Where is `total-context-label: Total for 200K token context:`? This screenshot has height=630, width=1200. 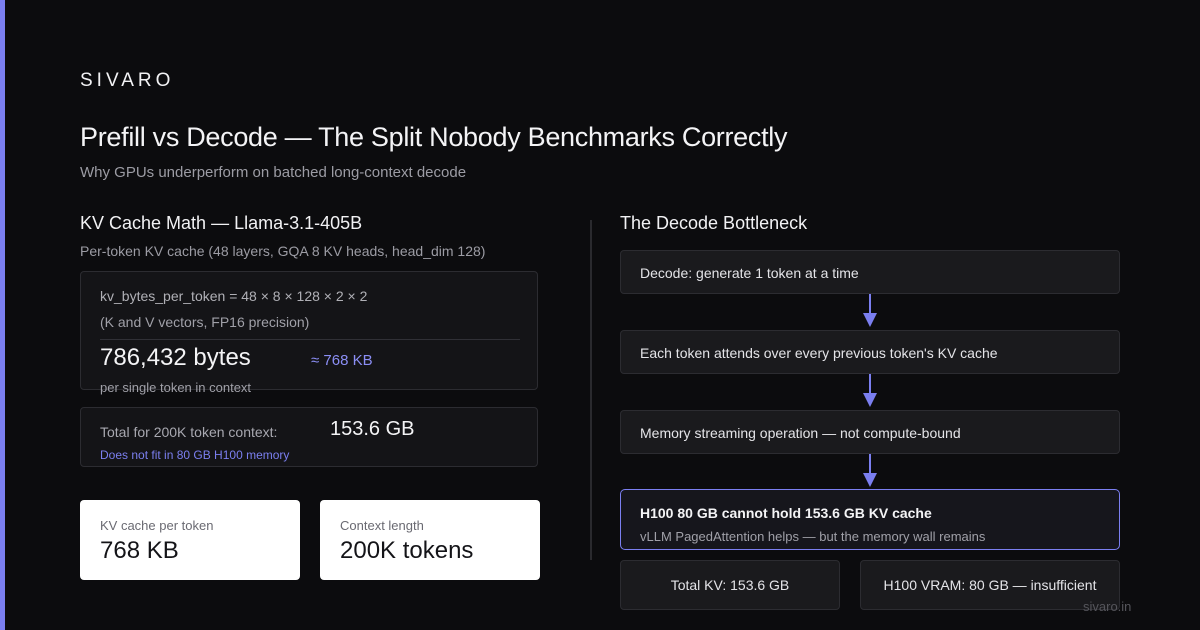 total-context-label: Total for 200K token context: is located at coordinates (189, 432).